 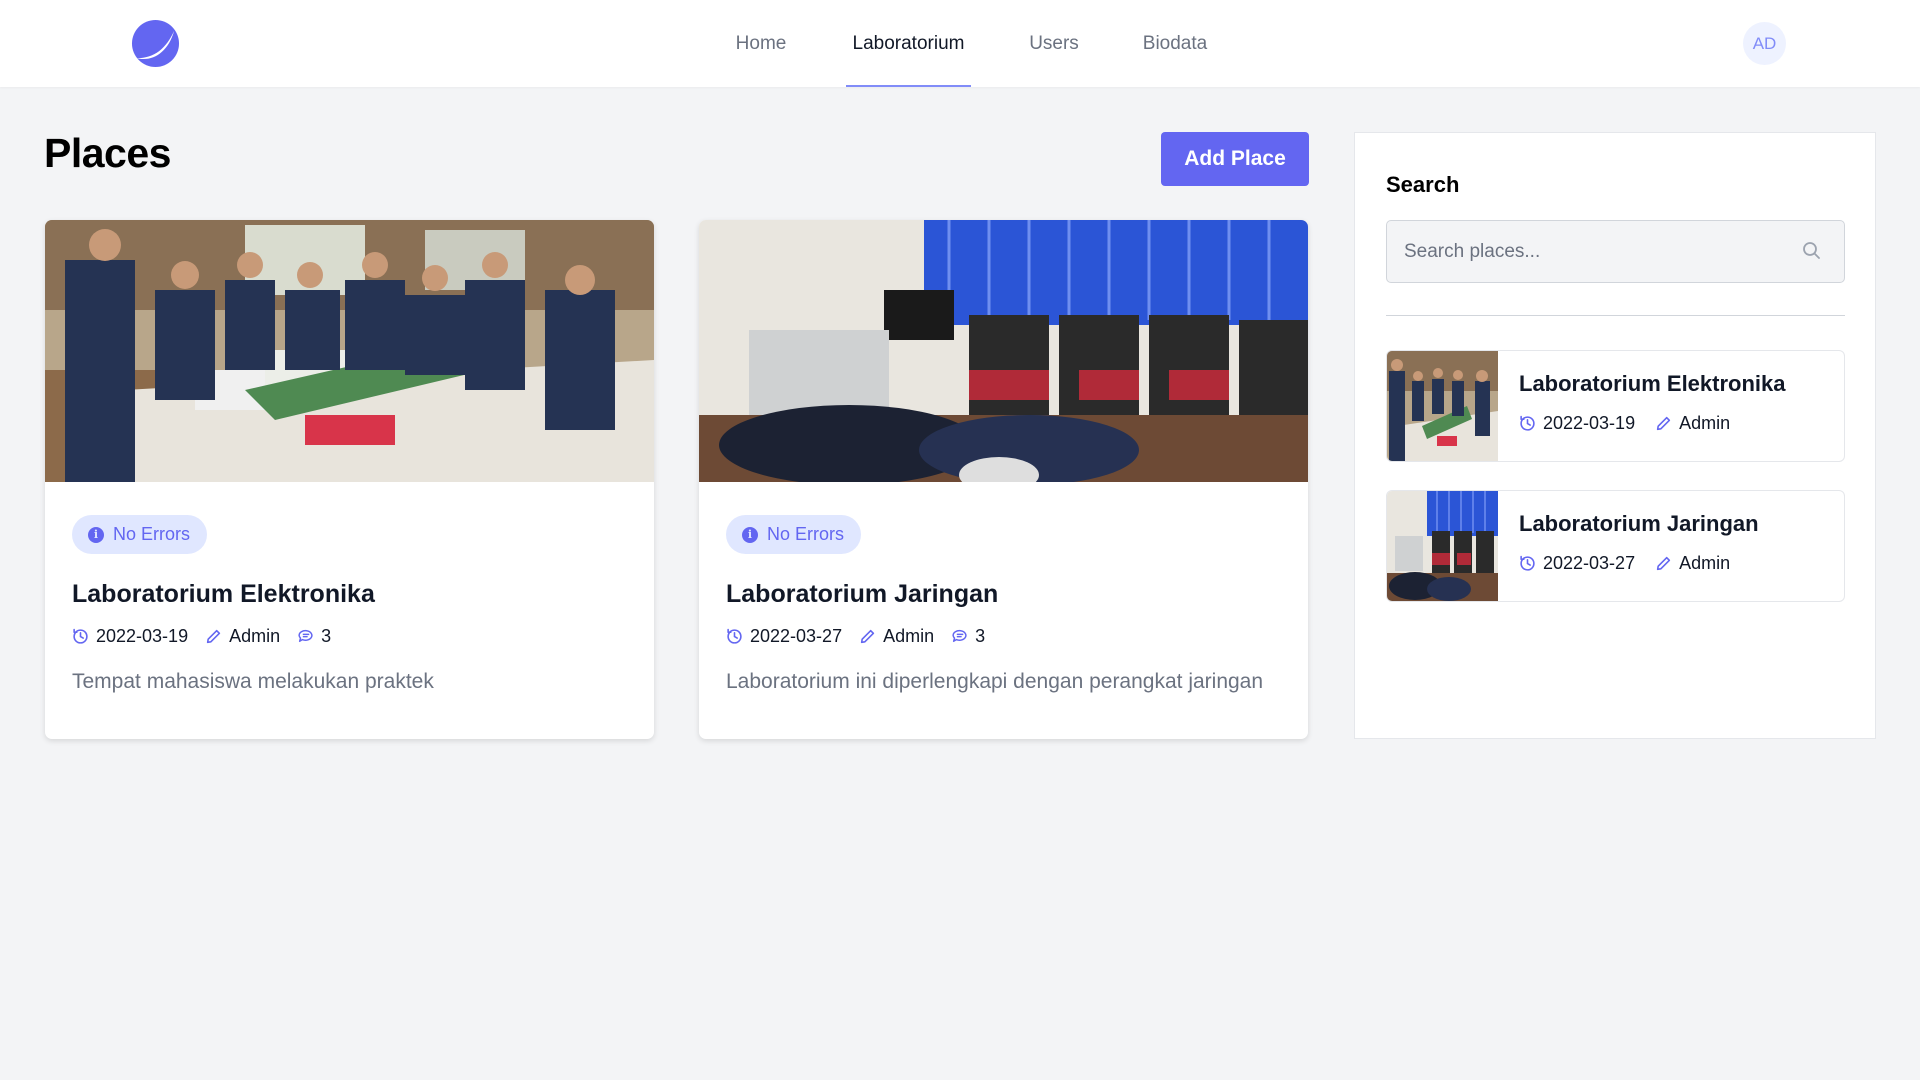 I want to click on divider, so click(x=1615, y=315).